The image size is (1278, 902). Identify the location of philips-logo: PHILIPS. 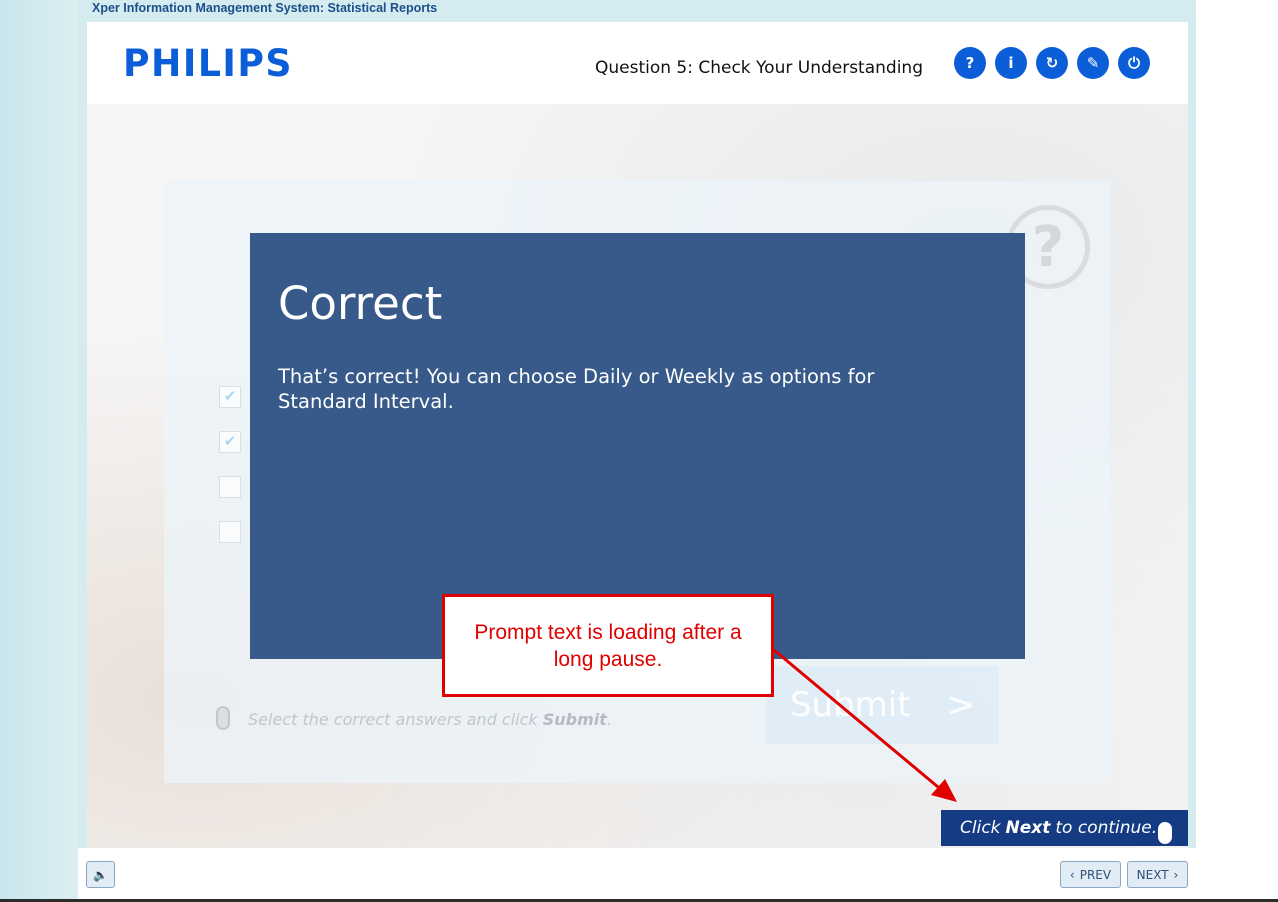
(208, 63).